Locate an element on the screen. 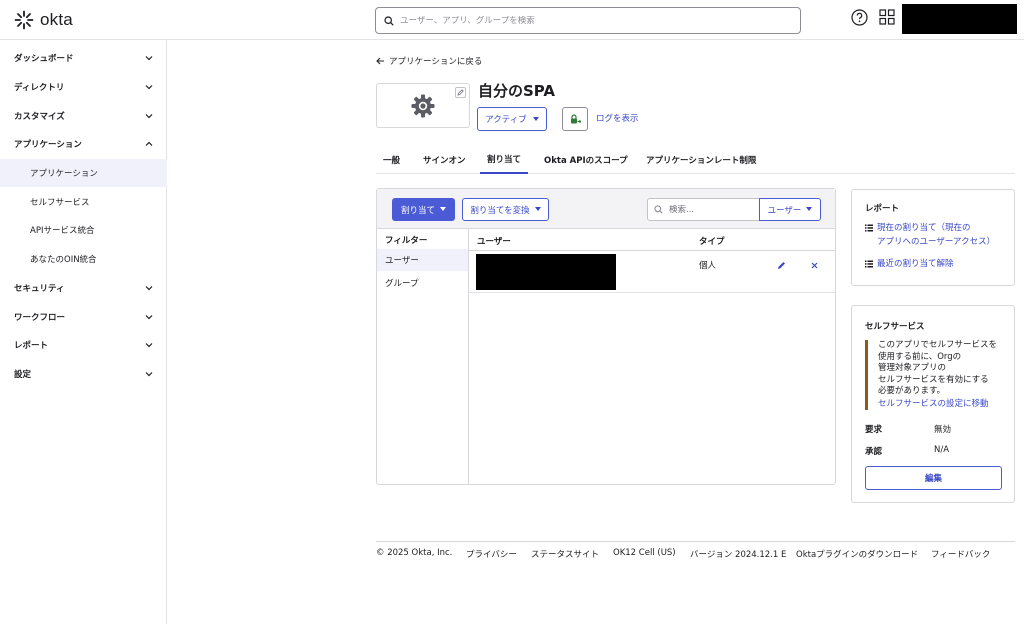 The image size is (1024, 624). assignments-toolbar: 割り当て 割り当てを変換 ユーザー is located at coordinates (606, 209).